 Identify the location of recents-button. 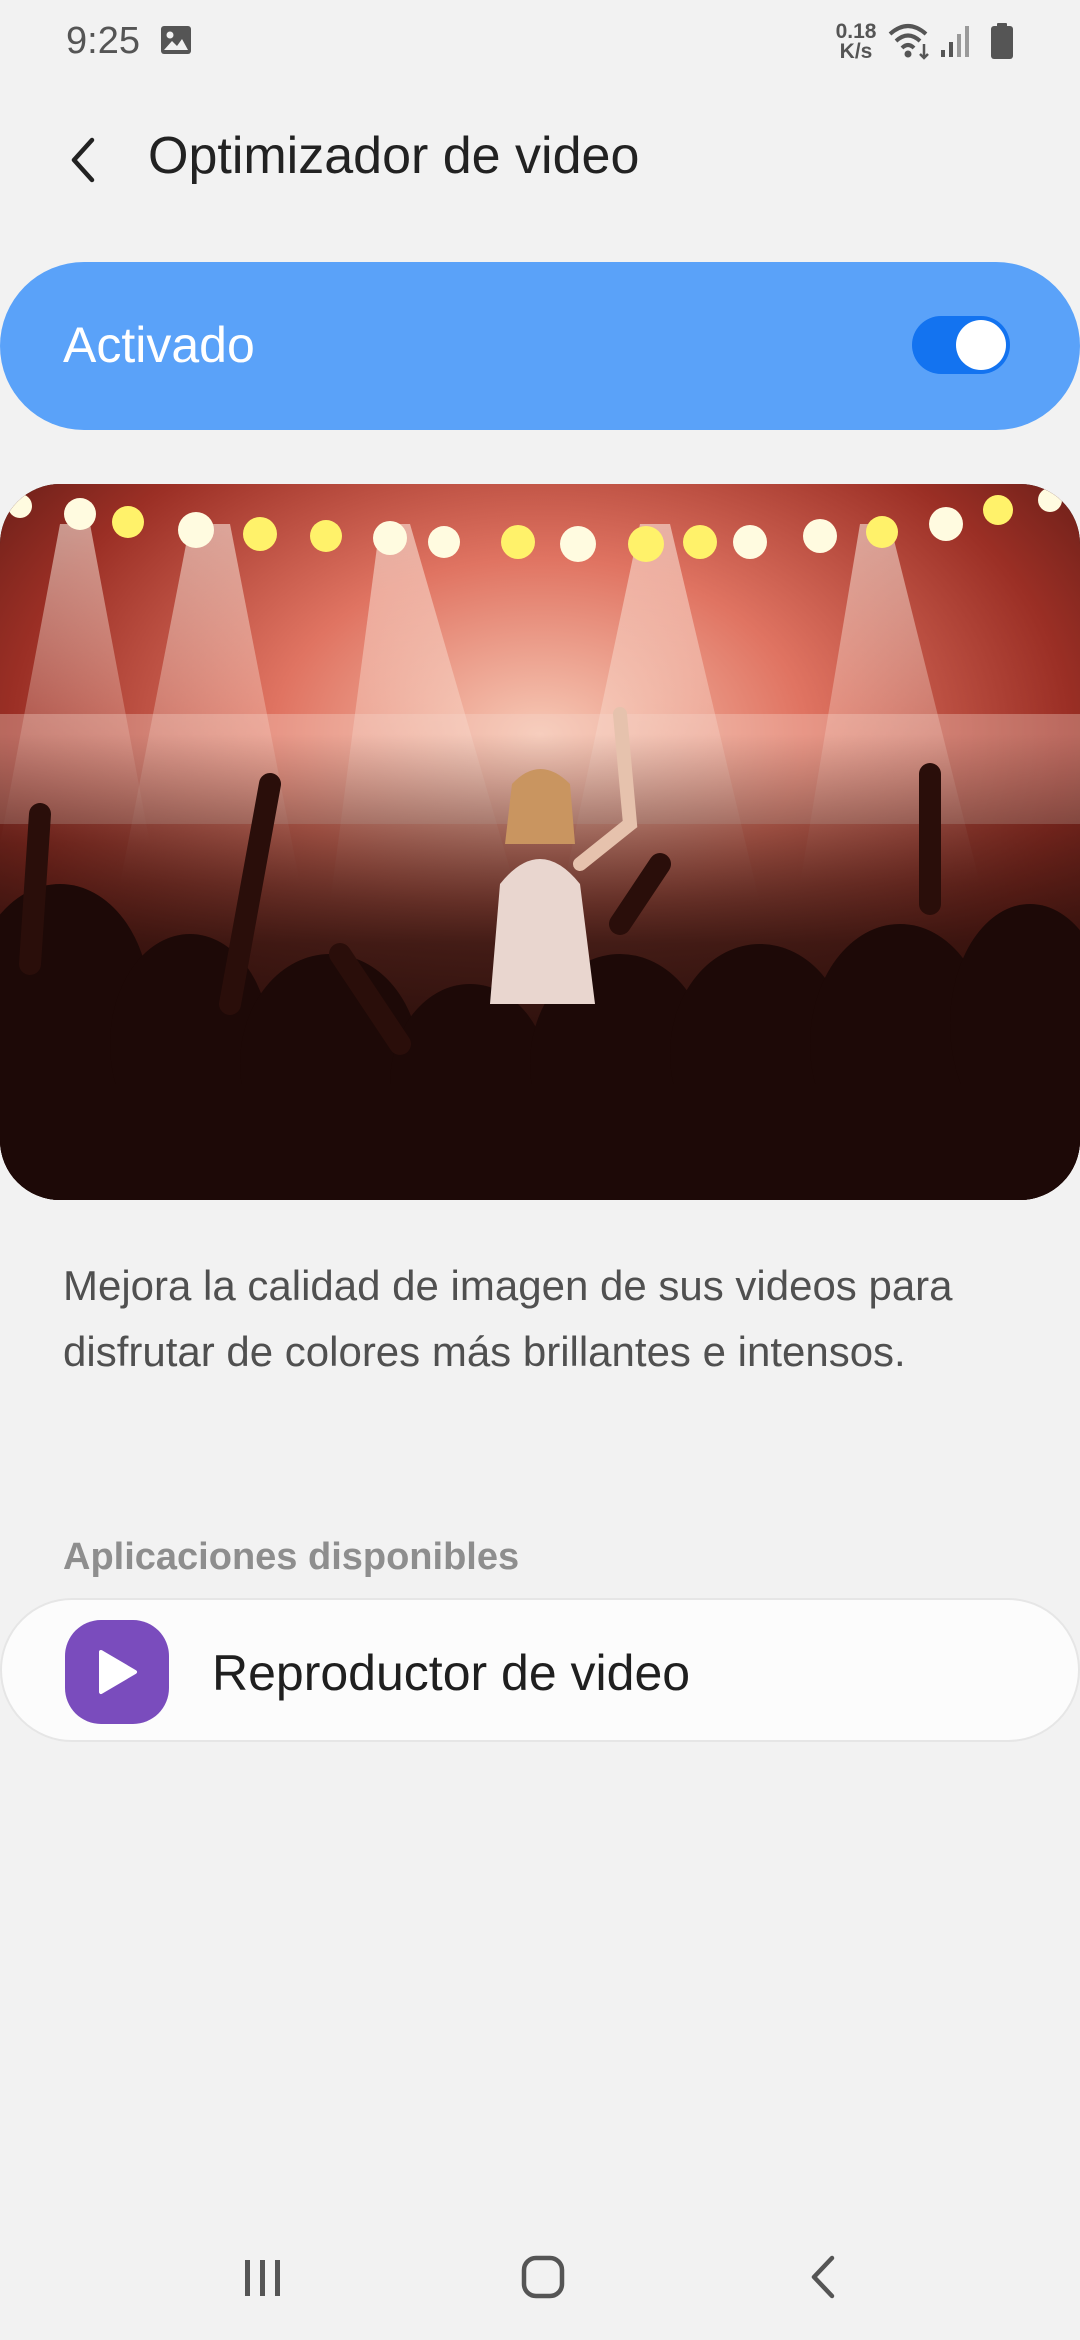
(263, 2280).